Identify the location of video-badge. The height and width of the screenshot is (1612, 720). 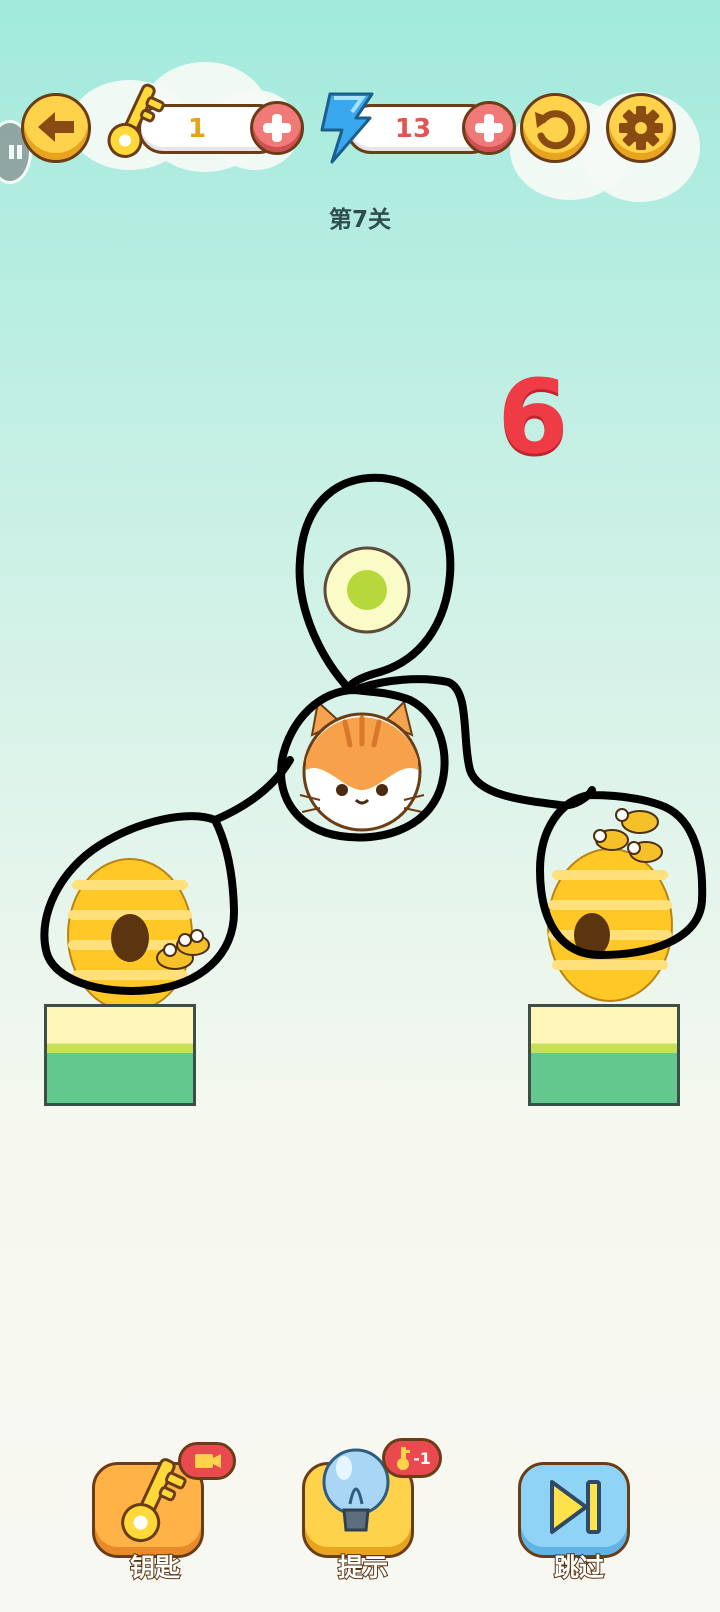
(207, 1461).